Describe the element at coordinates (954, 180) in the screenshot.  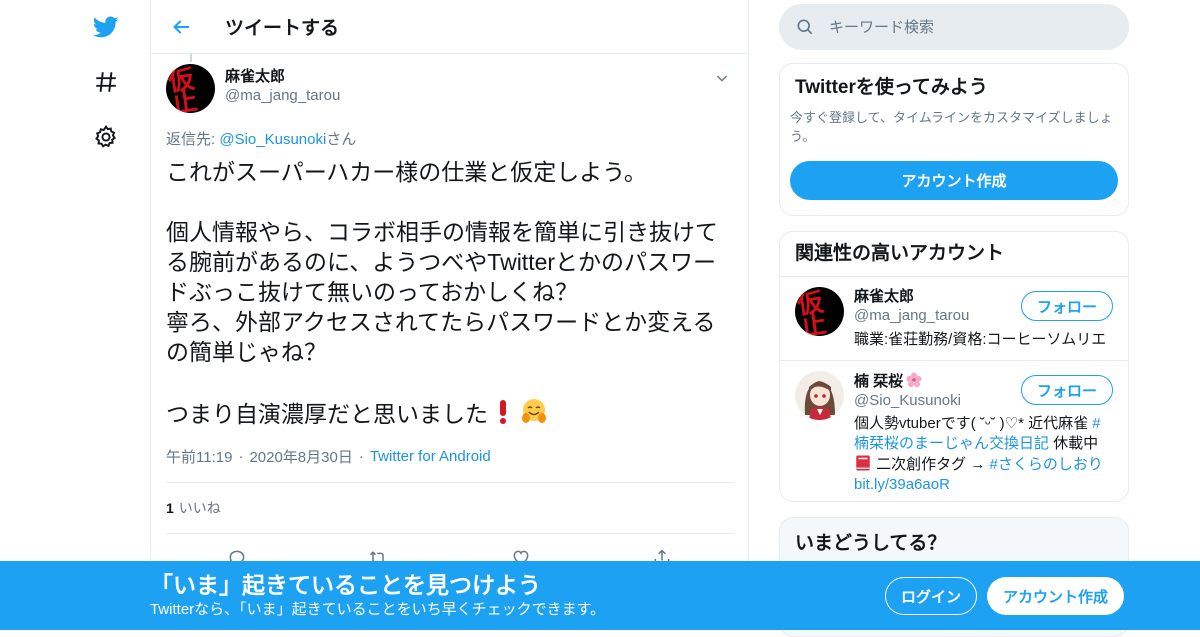
I see `create-account-button: アカウント作成` at that location.